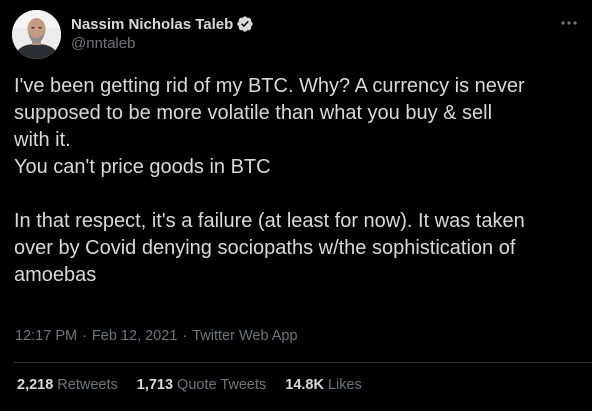 The image size is (592, 411). I want to click on likes-label: Likes, so click(344, 385).